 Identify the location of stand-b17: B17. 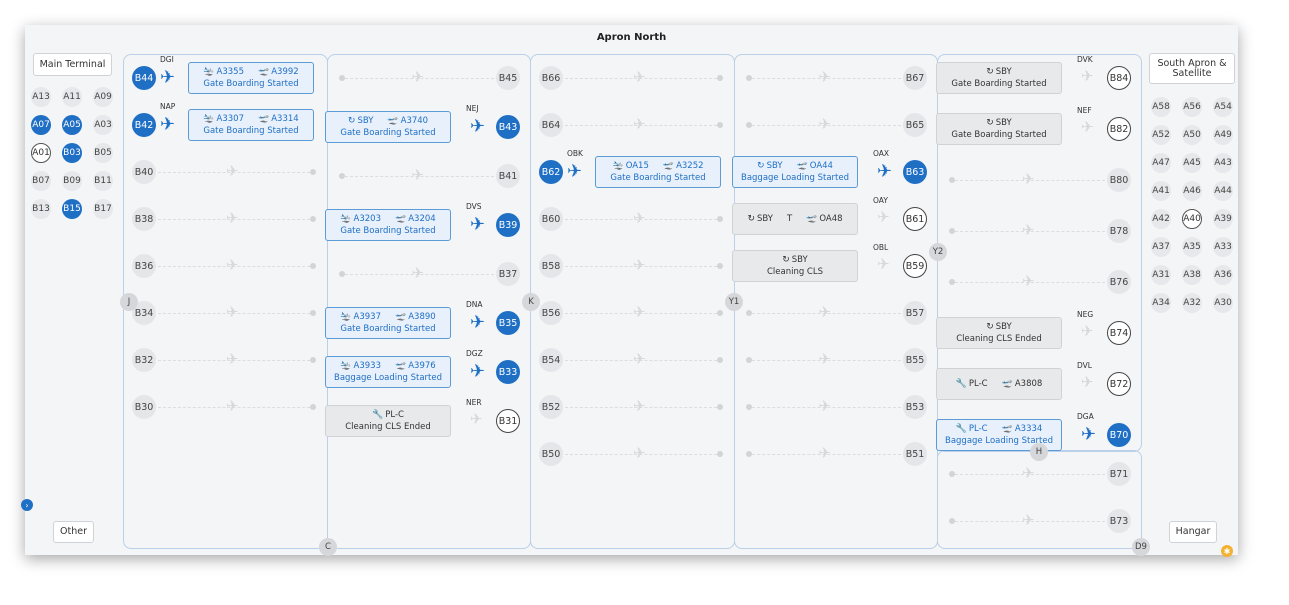
(103, 209).